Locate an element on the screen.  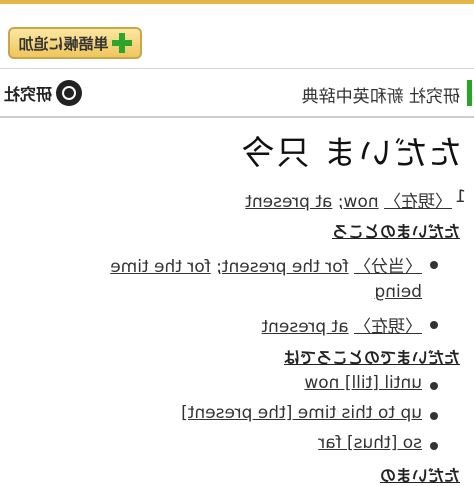
list-item: 〈当分〉 for the present; for the time is located at coordinates (266, 264).